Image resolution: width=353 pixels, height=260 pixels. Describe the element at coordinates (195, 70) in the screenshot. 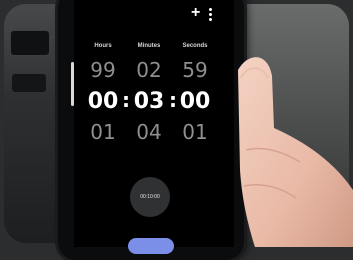

I see `seconds-previous: 59` at that location.